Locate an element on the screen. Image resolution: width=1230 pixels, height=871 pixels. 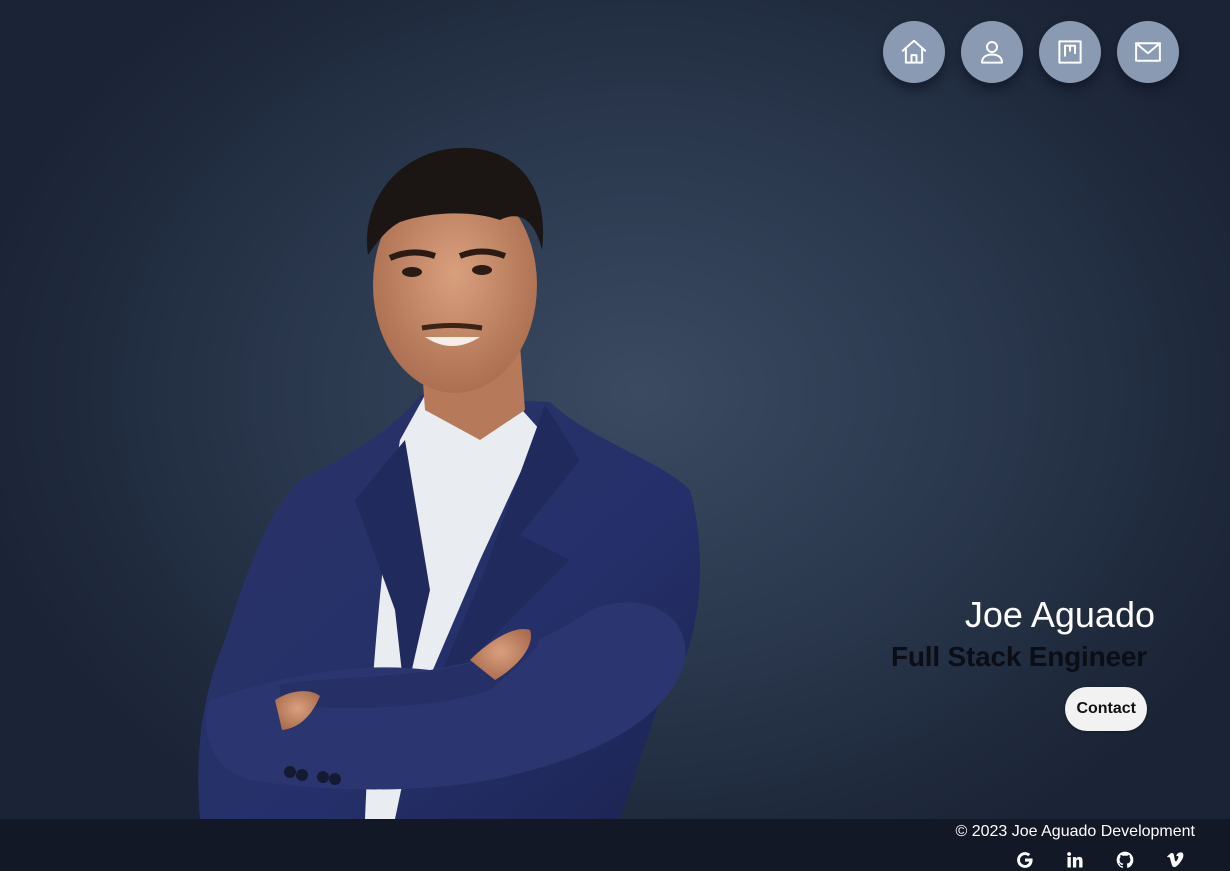
nav-contact-button is located at coordinates (1148, 52).